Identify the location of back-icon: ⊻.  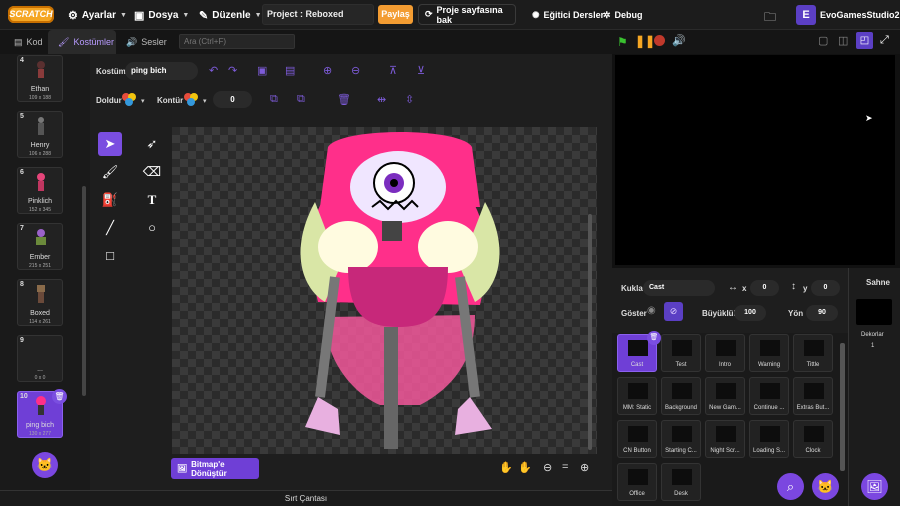
(421, 70).